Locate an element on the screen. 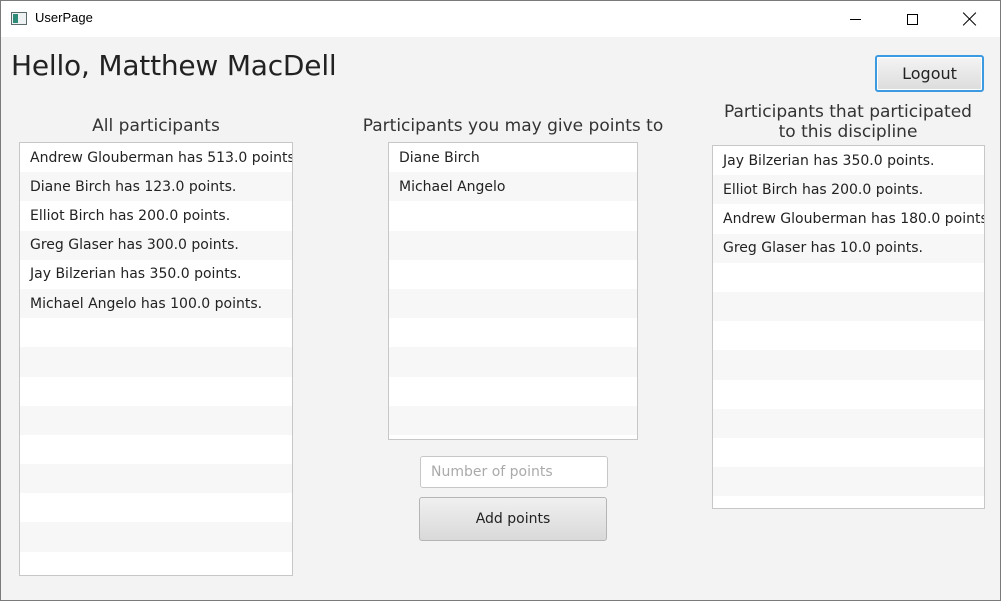 This screenshot has height=603, width=1003. add-points-button: Add points is located at coordinates (513, 519).